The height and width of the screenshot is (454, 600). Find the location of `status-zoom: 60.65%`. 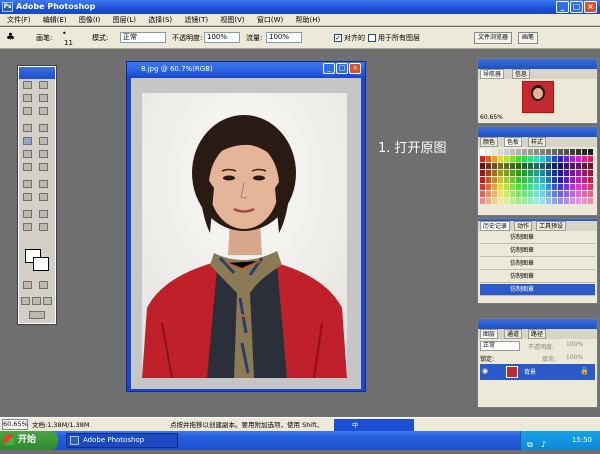

status-zoom: 60.65% is located at coordinates (15, 424).